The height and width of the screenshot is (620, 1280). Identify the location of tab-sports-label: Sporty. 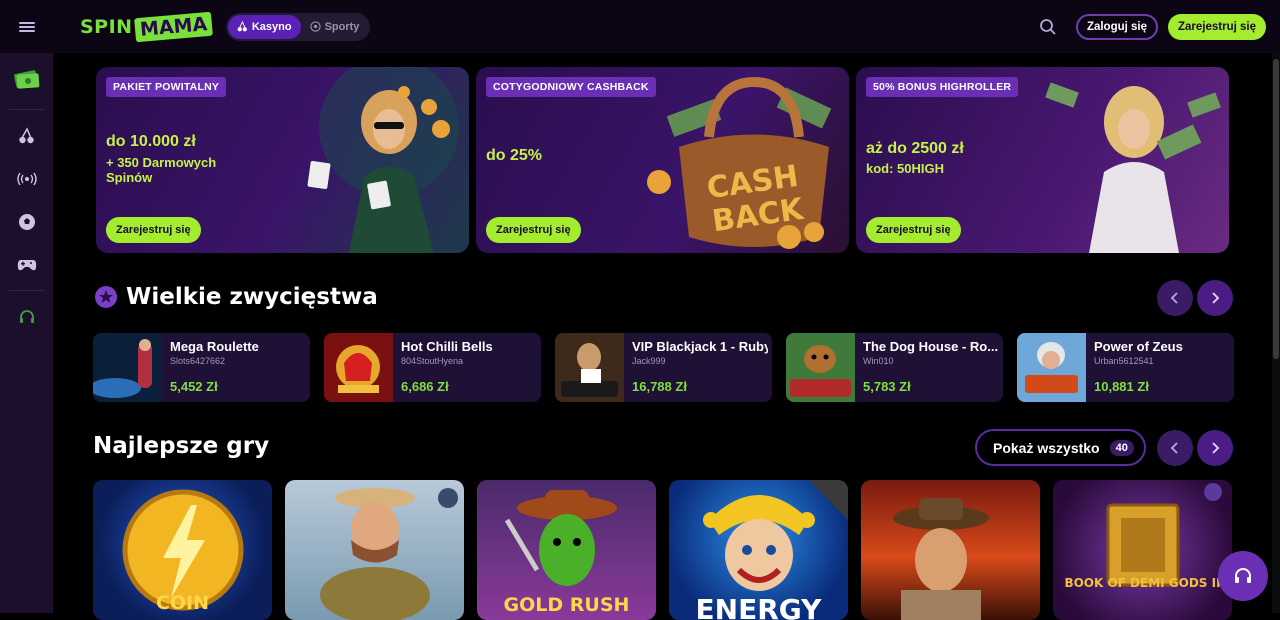
(342, 26).